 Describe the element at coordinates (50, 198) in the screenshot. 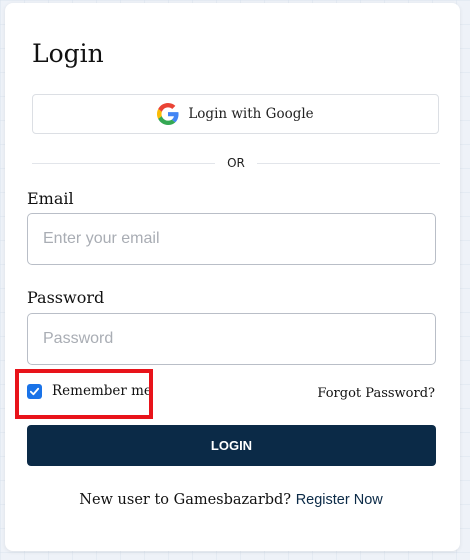

I see `email-label: Email` at that location.